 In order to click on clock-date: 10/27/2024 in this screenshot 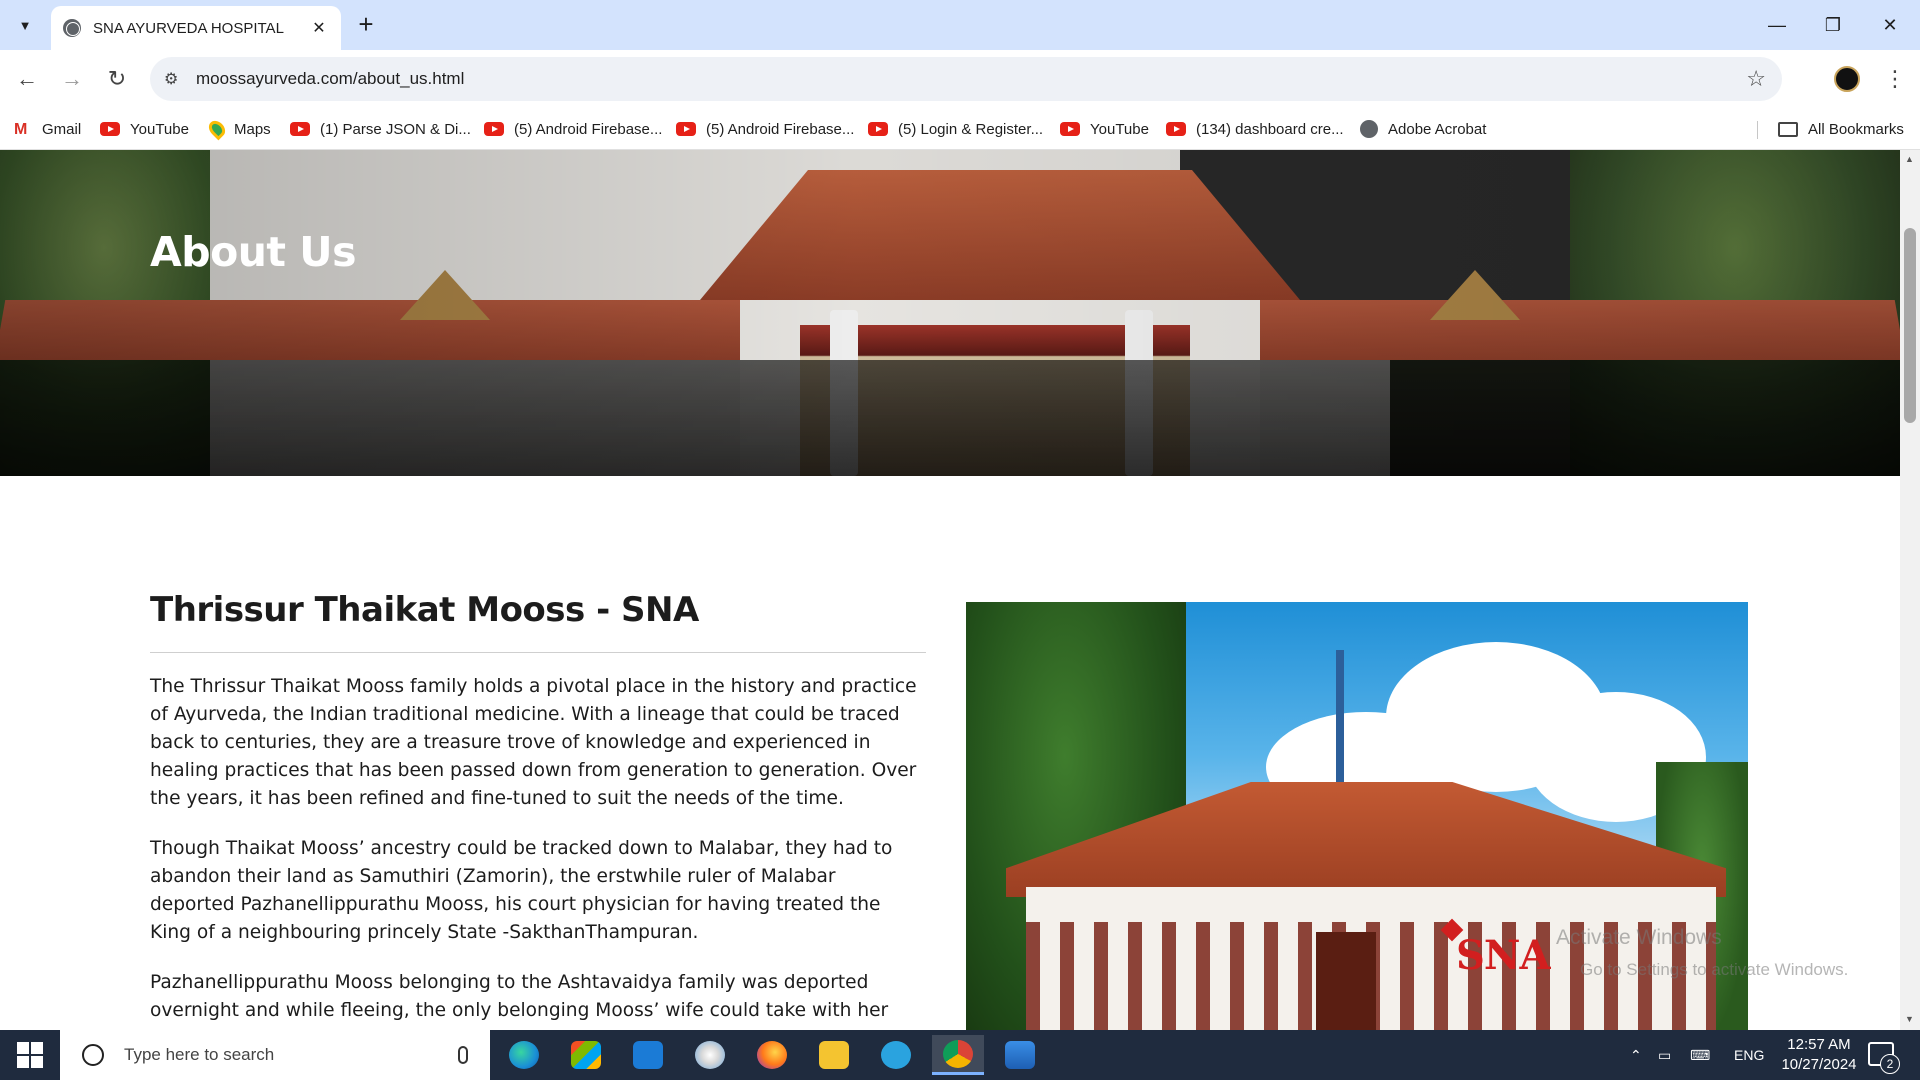, I will do `click(1819, 1064)`.